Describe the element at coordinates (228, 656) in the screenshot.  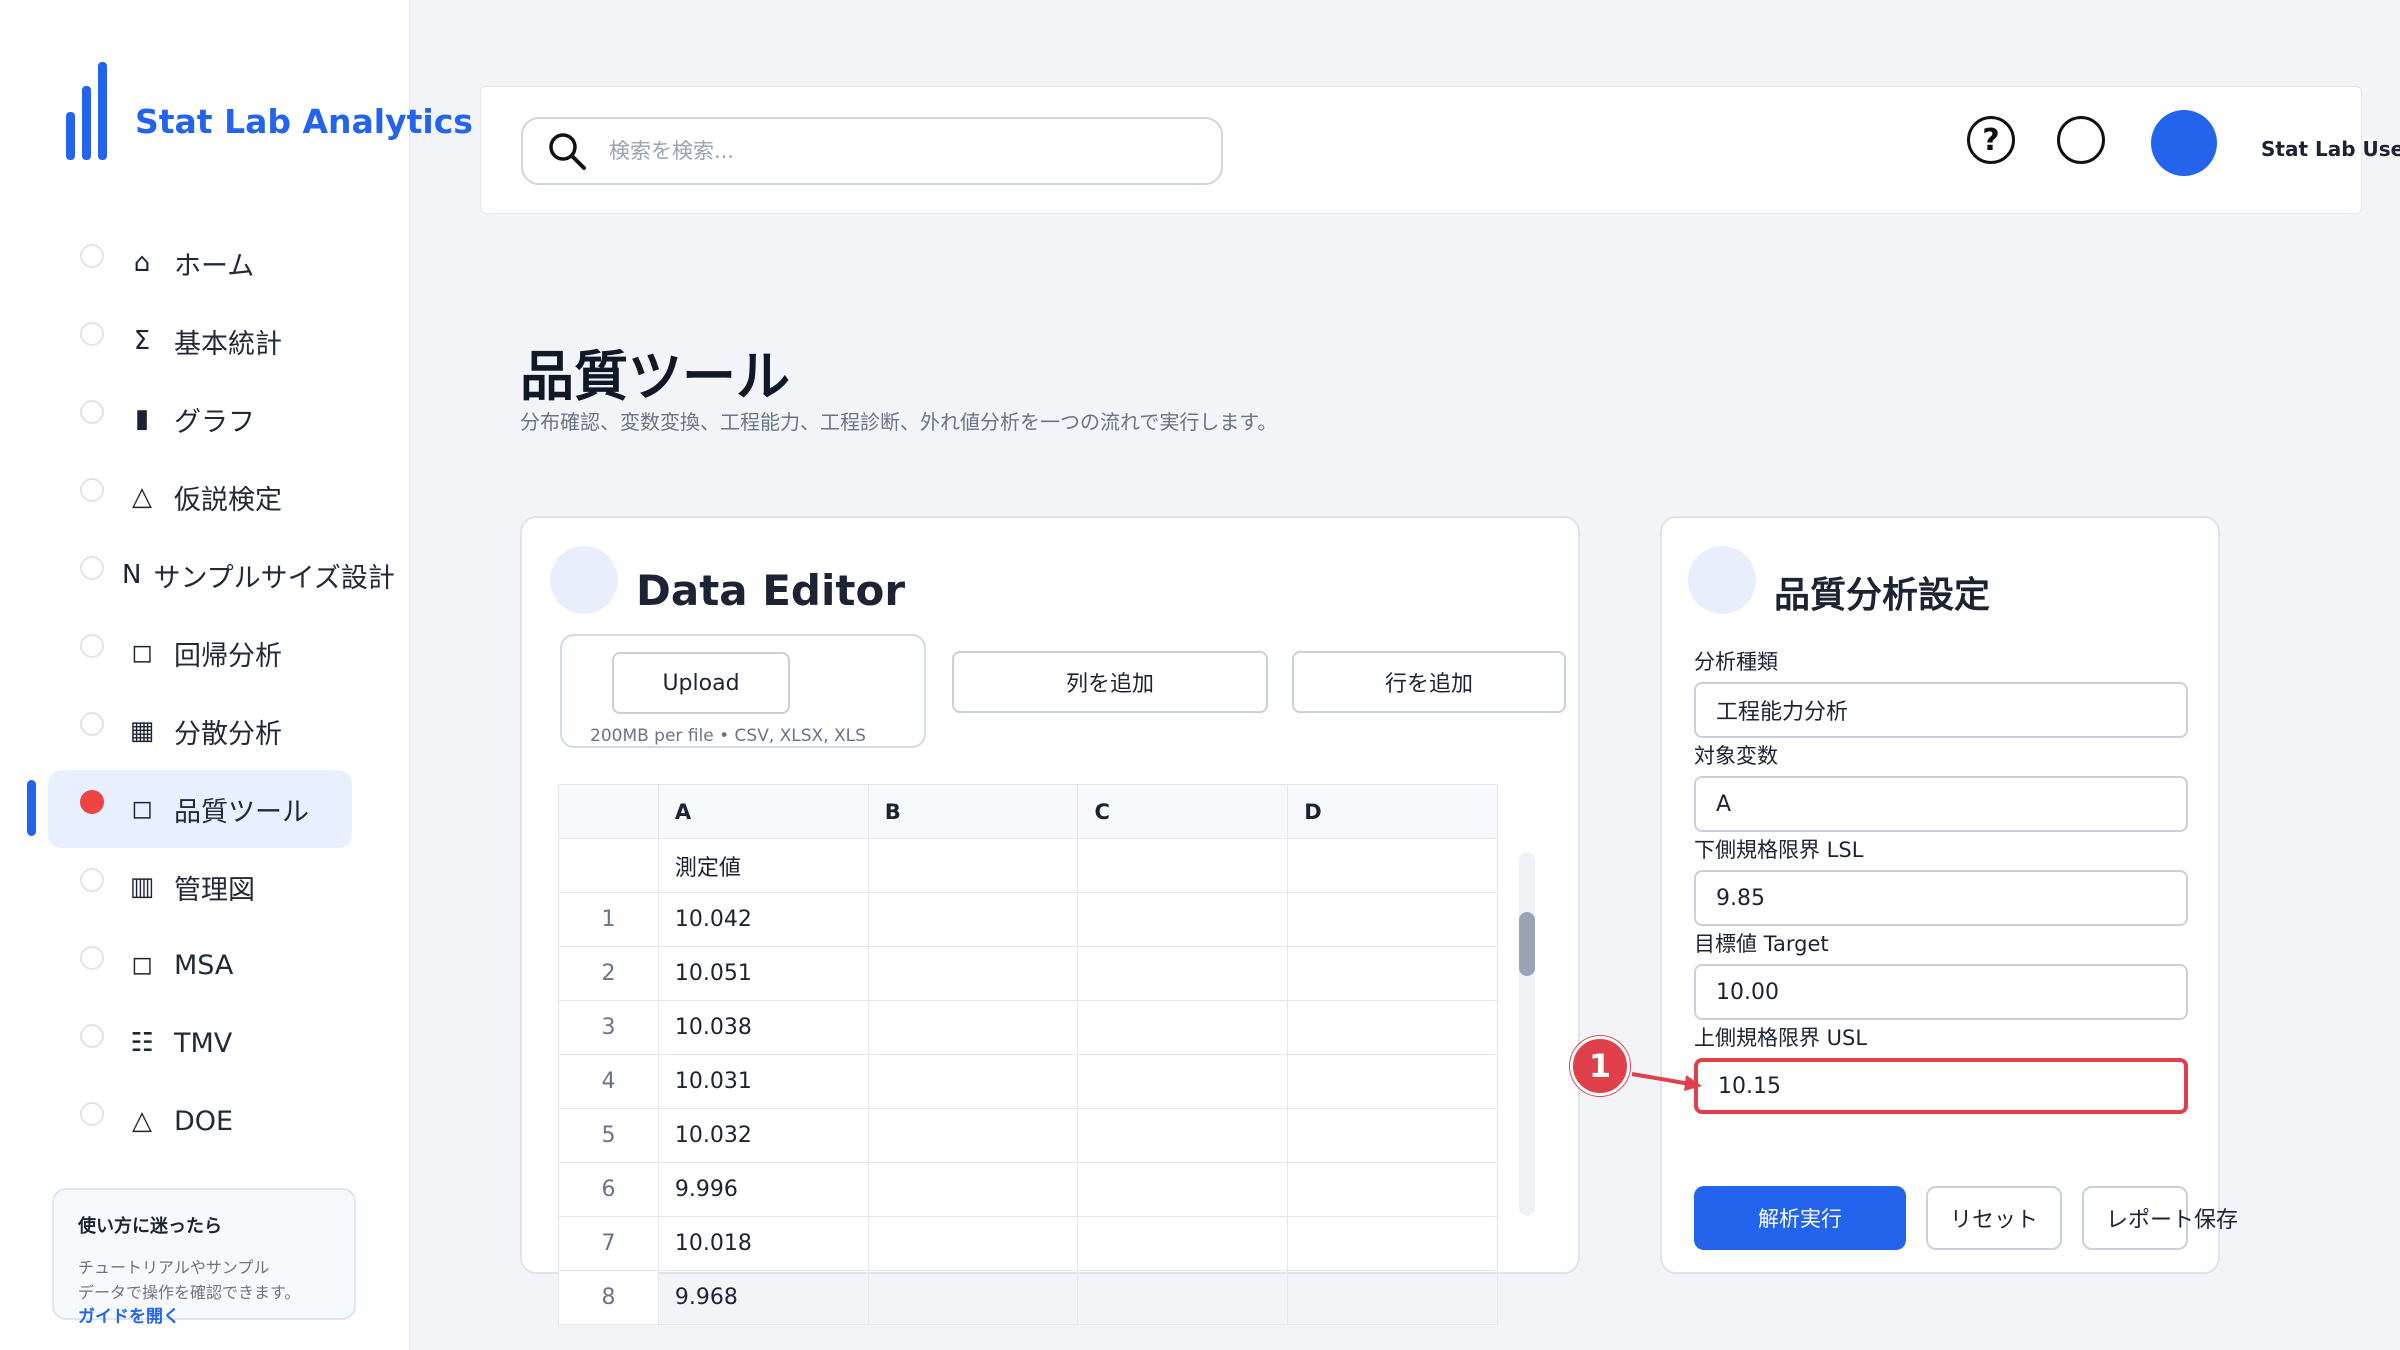
I see `sidebar-item-label: 回帰分析` at that location.